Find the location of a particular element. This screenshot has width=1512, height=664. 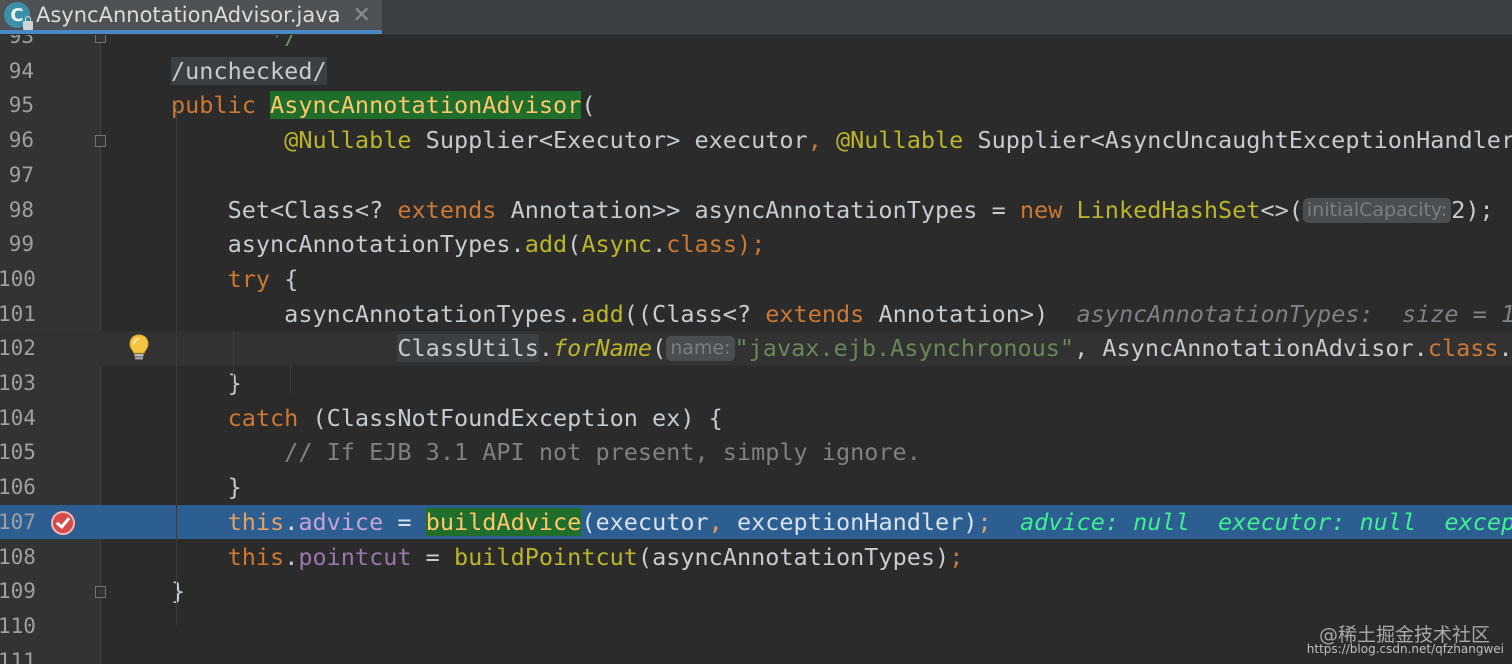

code-token: (ClassNotFoundException ex) { is located at coordinates (517, 417).